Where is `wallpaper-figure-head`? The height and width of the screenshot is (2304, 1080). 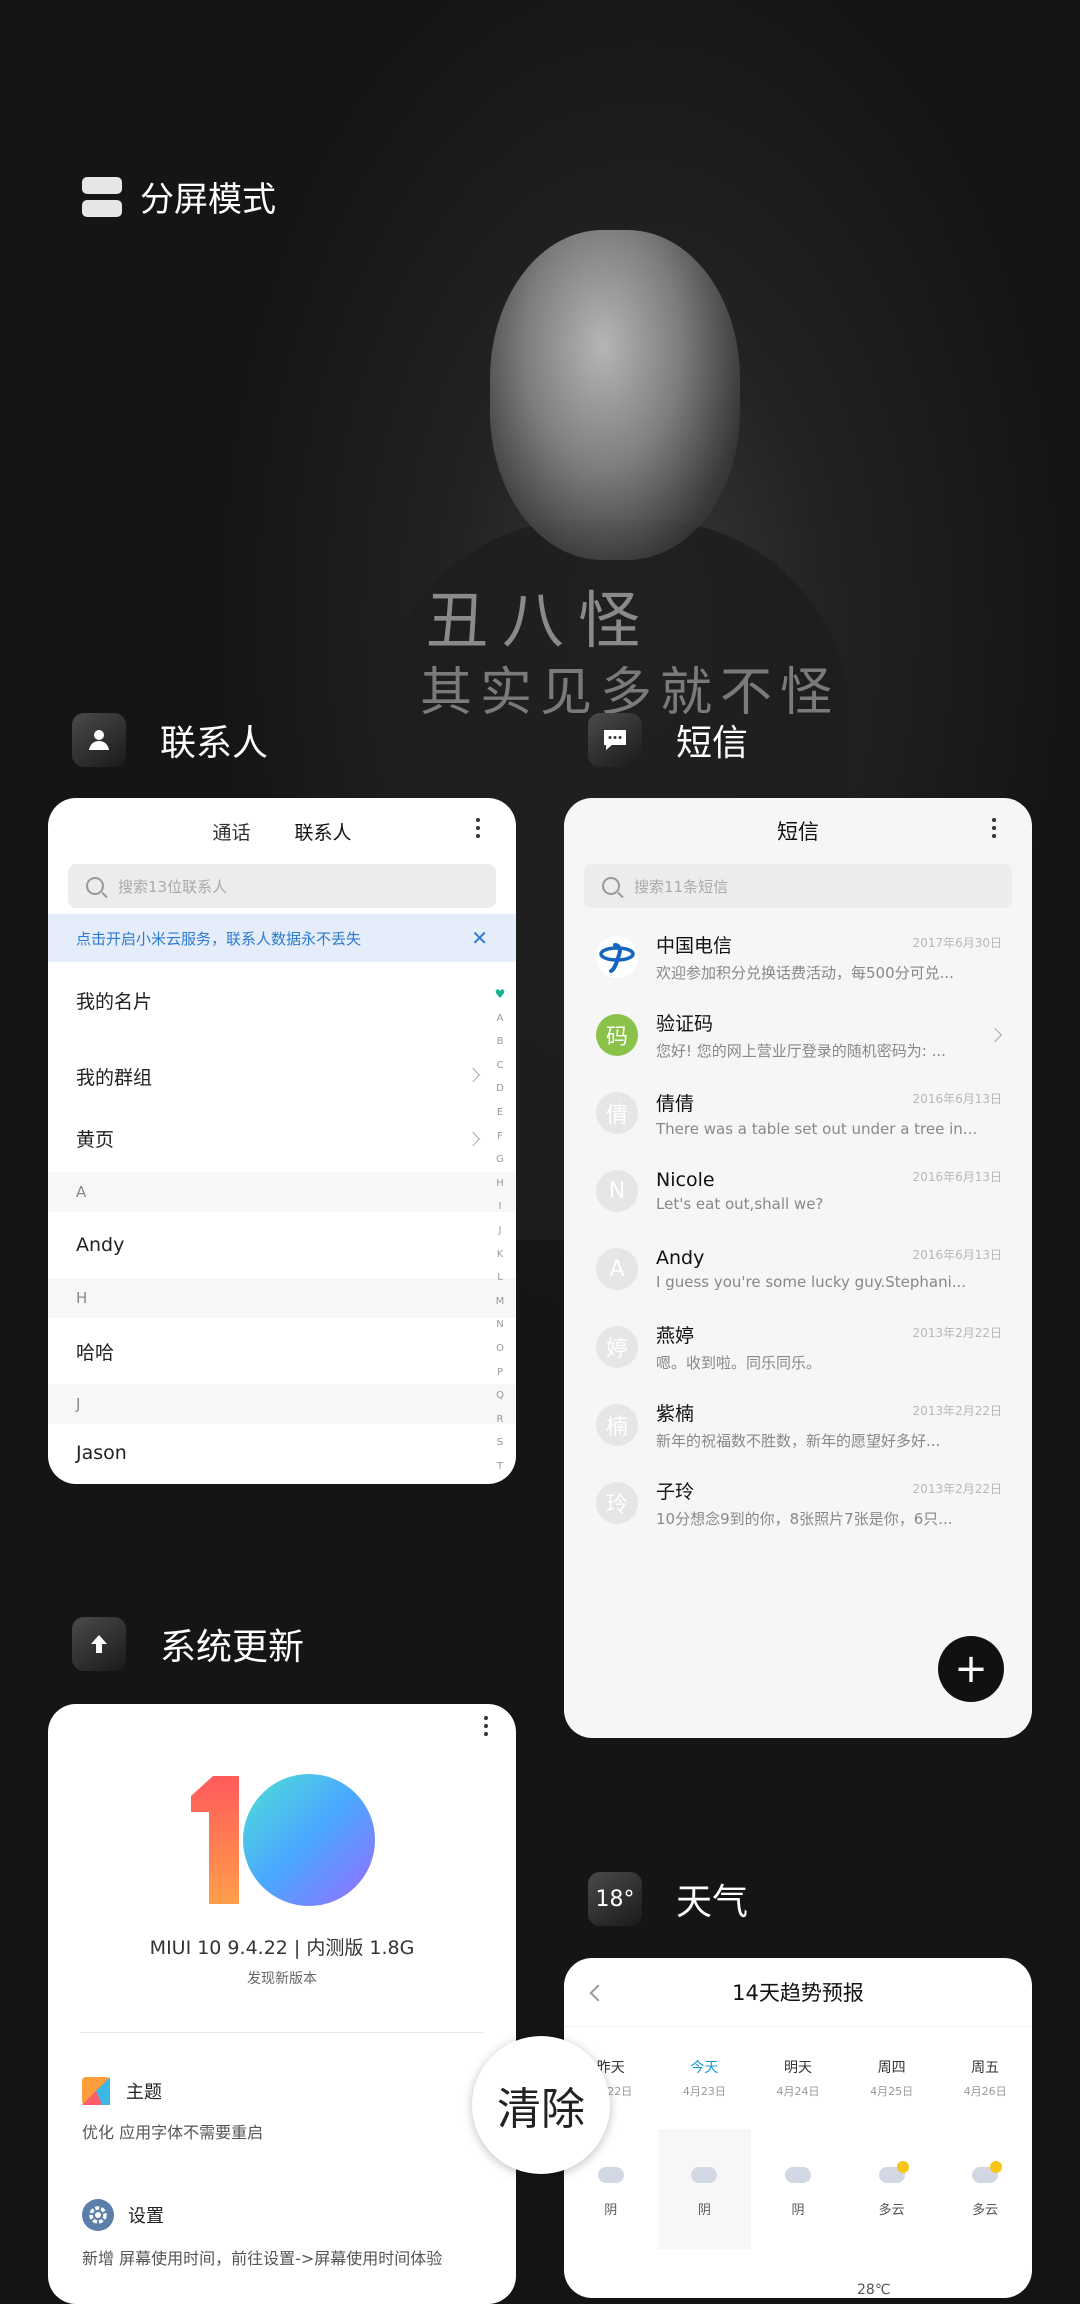
wallpaper-figure-head is located at coordinates (615, 395).